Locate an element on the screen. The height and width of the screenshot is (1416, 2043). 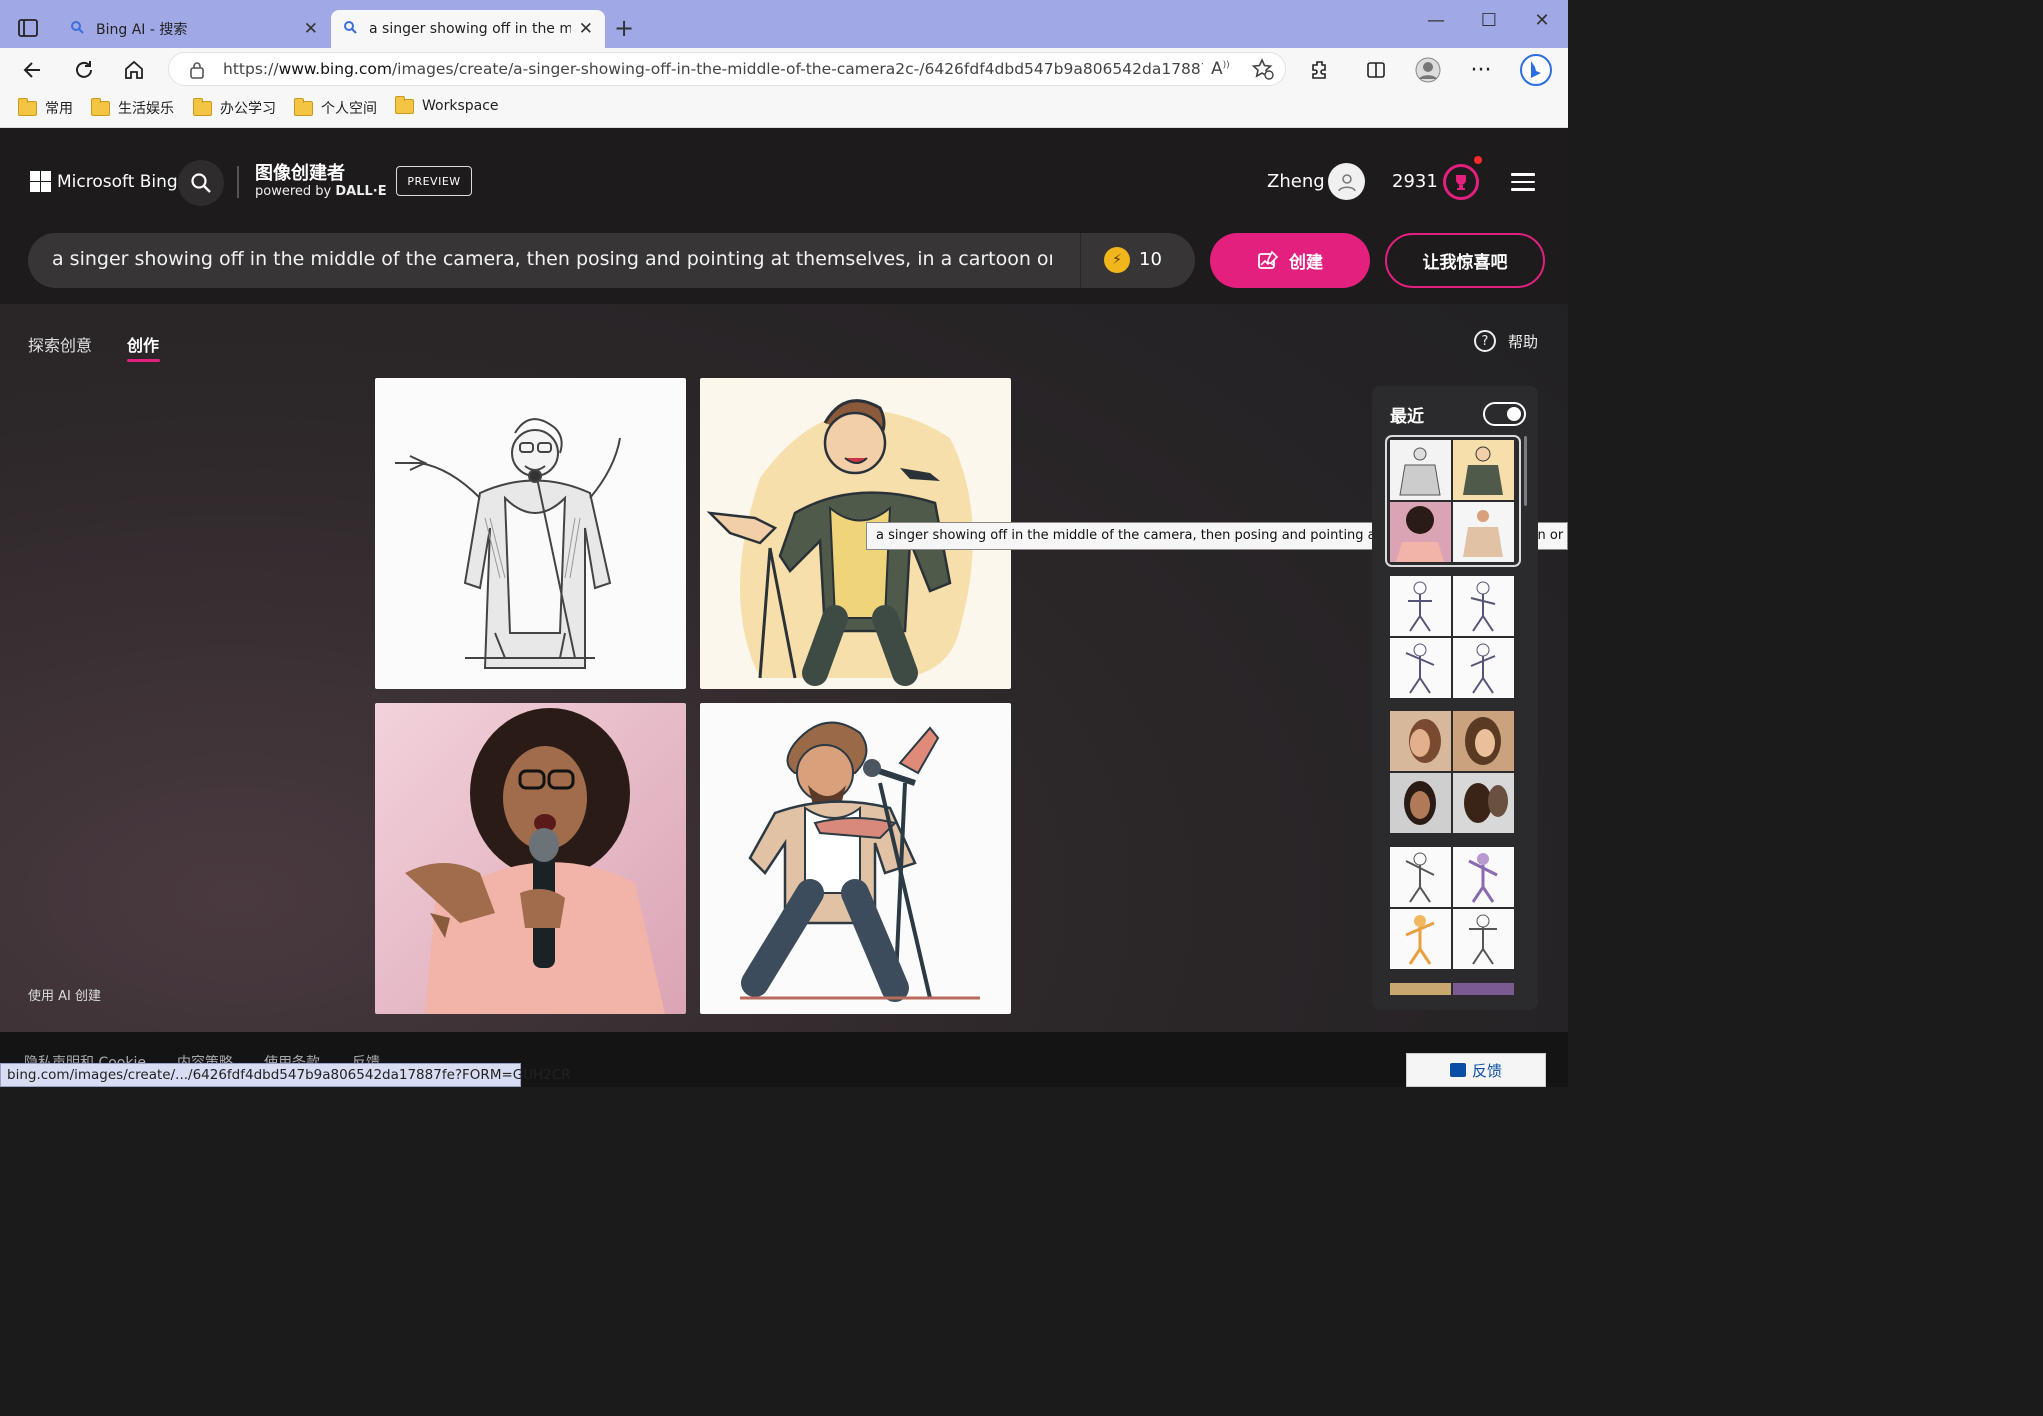
ai-create-label: 使用 AI 创建 is located at coordinates (64, 996).